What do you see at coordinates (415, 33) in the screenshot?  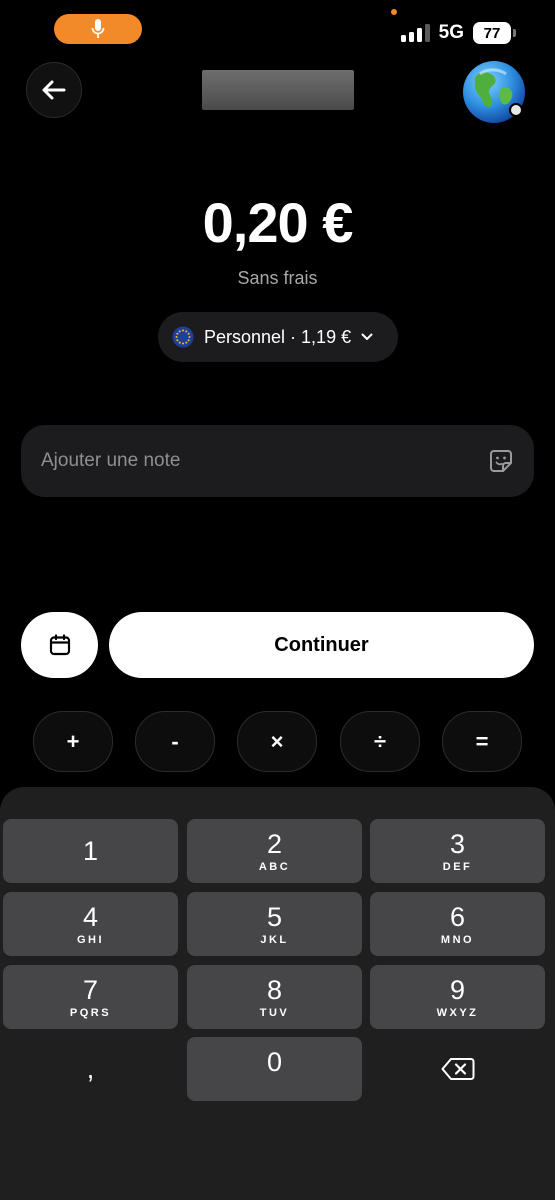 I see `cellular-signal-icon` at bounding box center [415, 33].